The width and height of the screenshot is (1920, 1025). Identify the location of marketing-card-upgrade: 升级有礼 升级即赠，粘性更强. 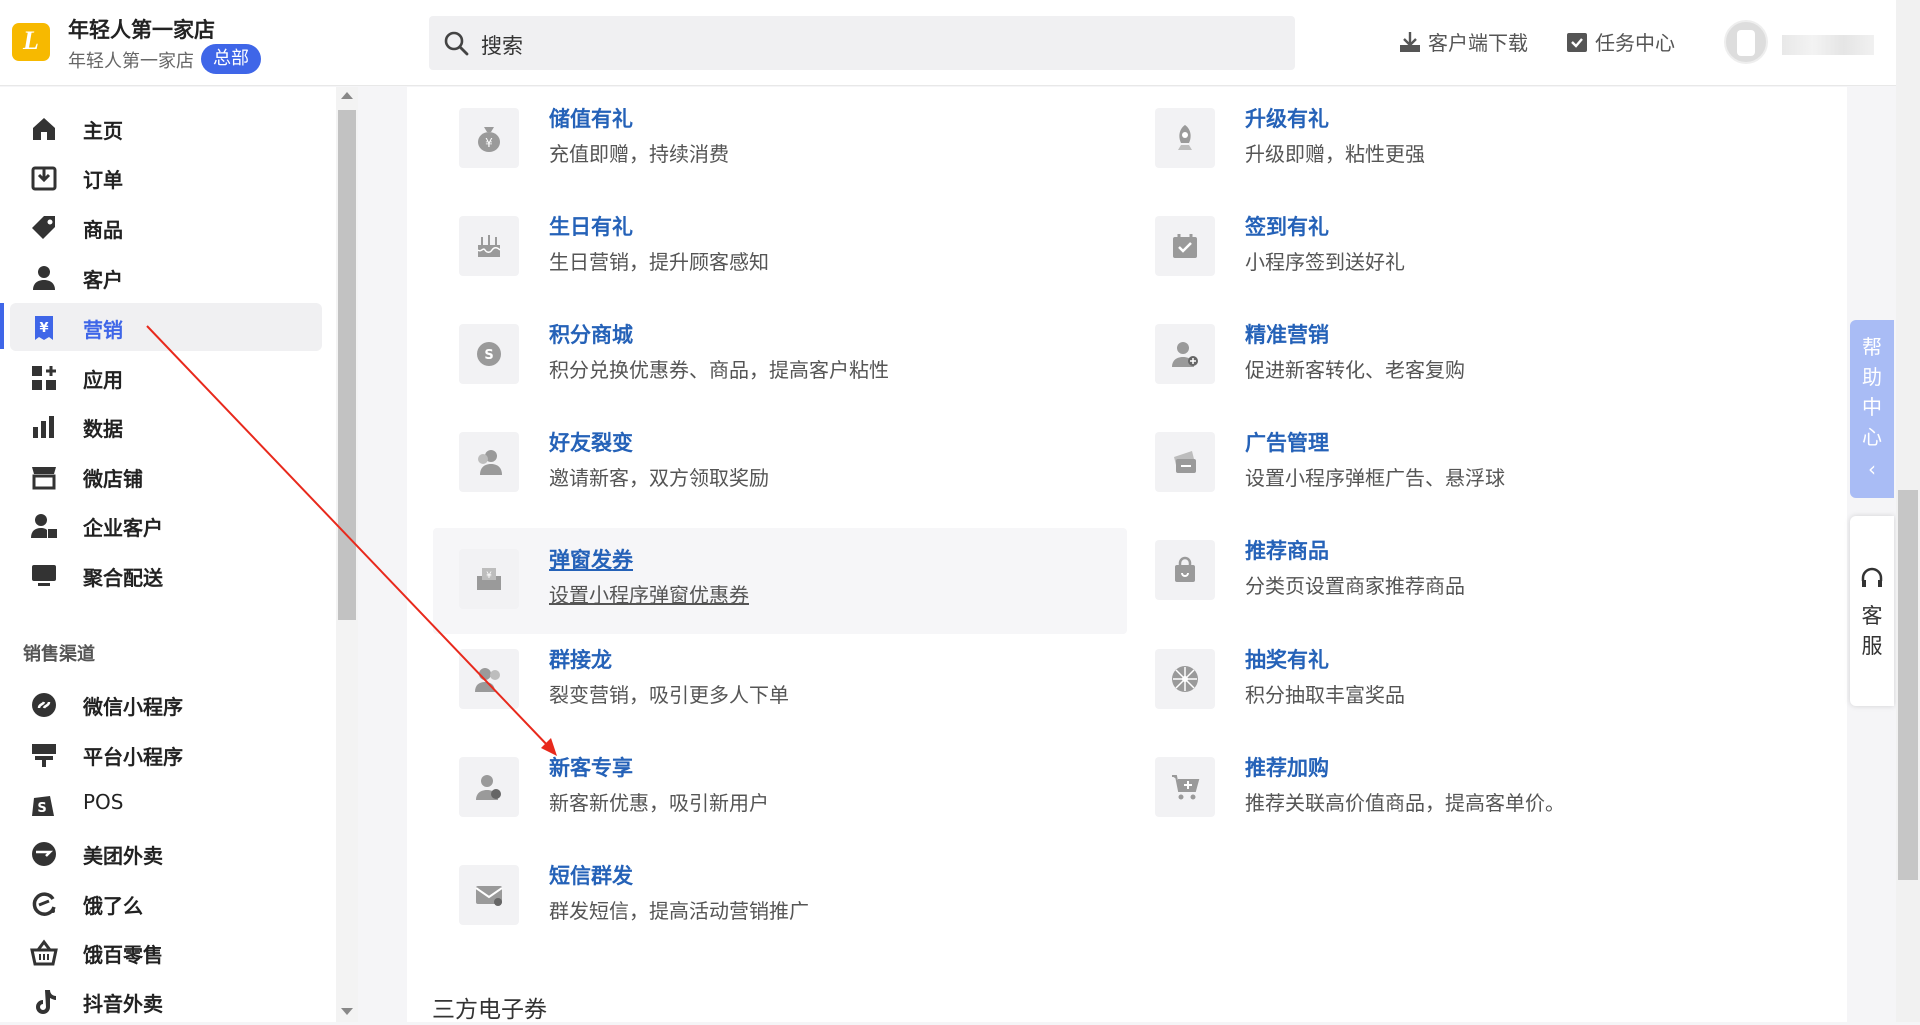
(1453, 140).